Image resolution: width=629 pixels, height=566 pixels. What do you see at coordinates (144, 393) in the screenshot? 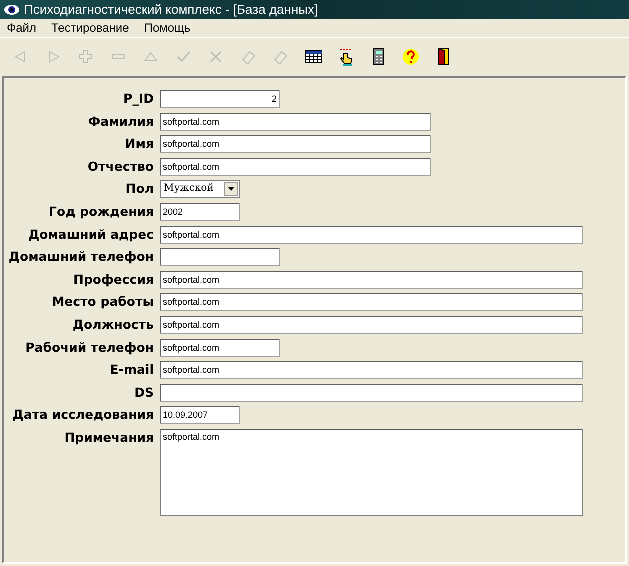
I see `field-label: DS` at bounding box center [144, 393].